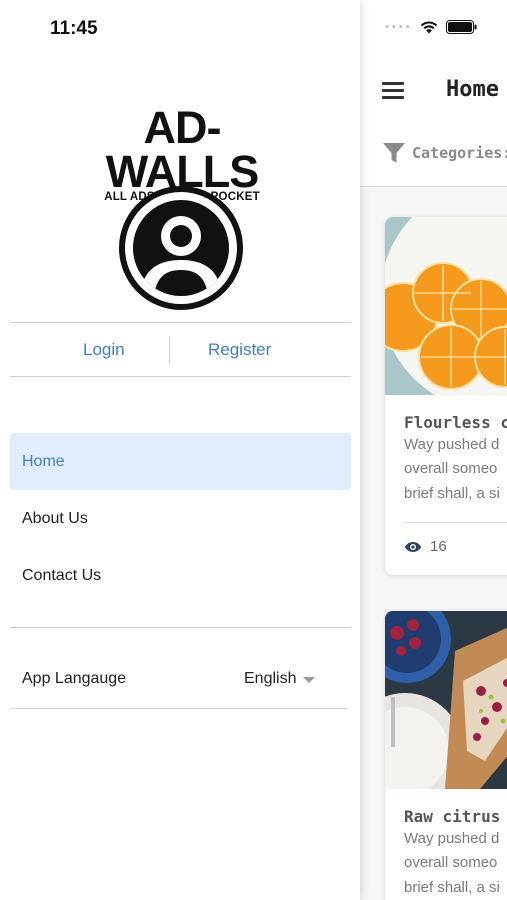  What do you see at coordinates (455, 422) in the screenshot?
I see `card-title: Flourless c` at bounding box center [455, 422].